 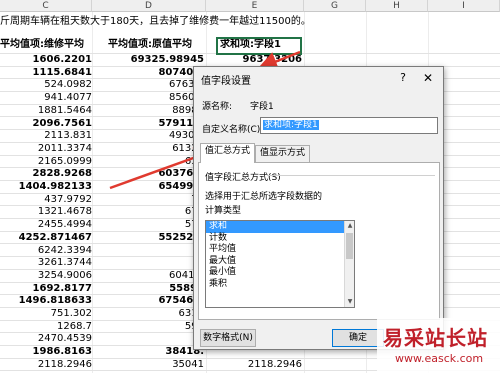 I want to click on column-header-g: G, so click(x=335, y=6).